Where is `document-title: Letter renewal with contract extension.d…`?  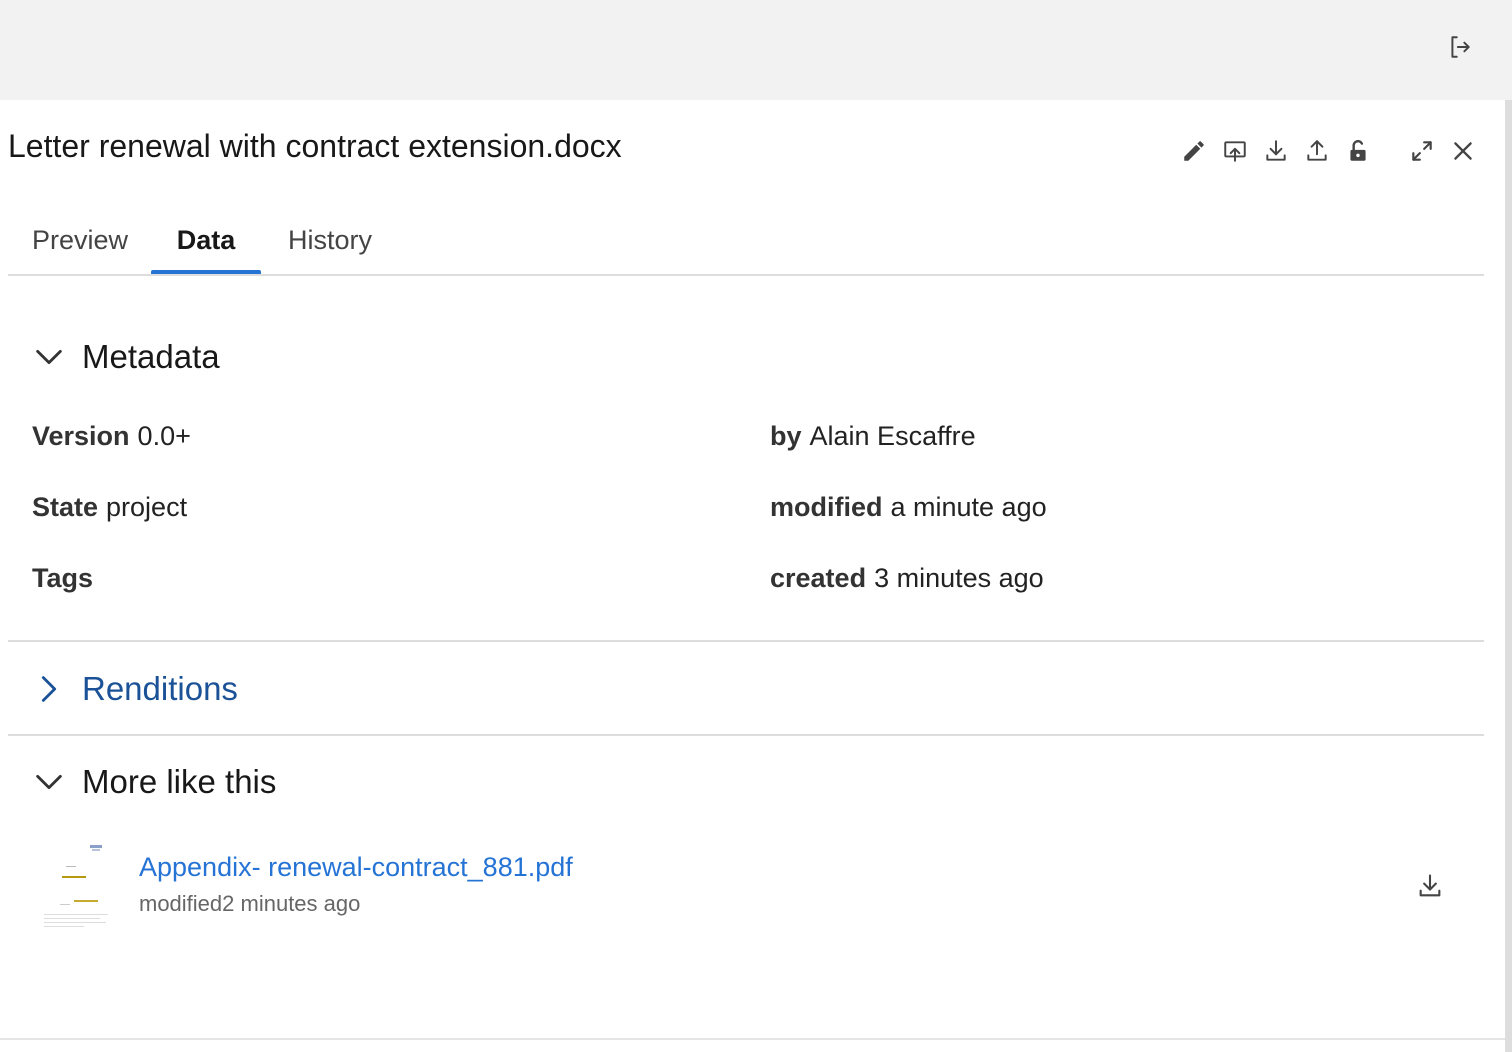 document-title: Letter renewal with contract extension.d… is located at coordinates (315, 146).